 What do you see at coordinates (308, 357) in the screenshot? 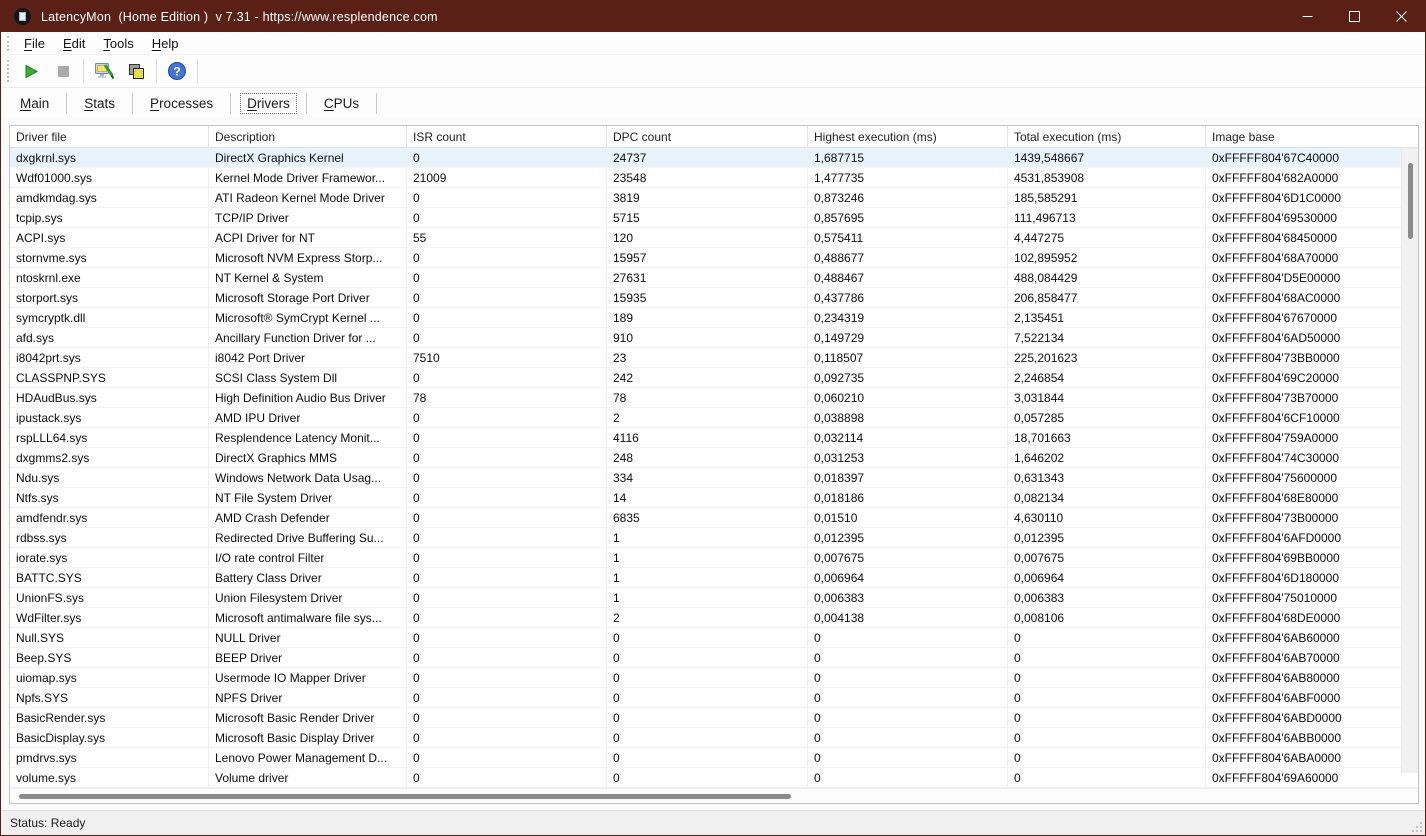
I see `cell-description: i8042 Port Driver` at bounding box center [308, 357].